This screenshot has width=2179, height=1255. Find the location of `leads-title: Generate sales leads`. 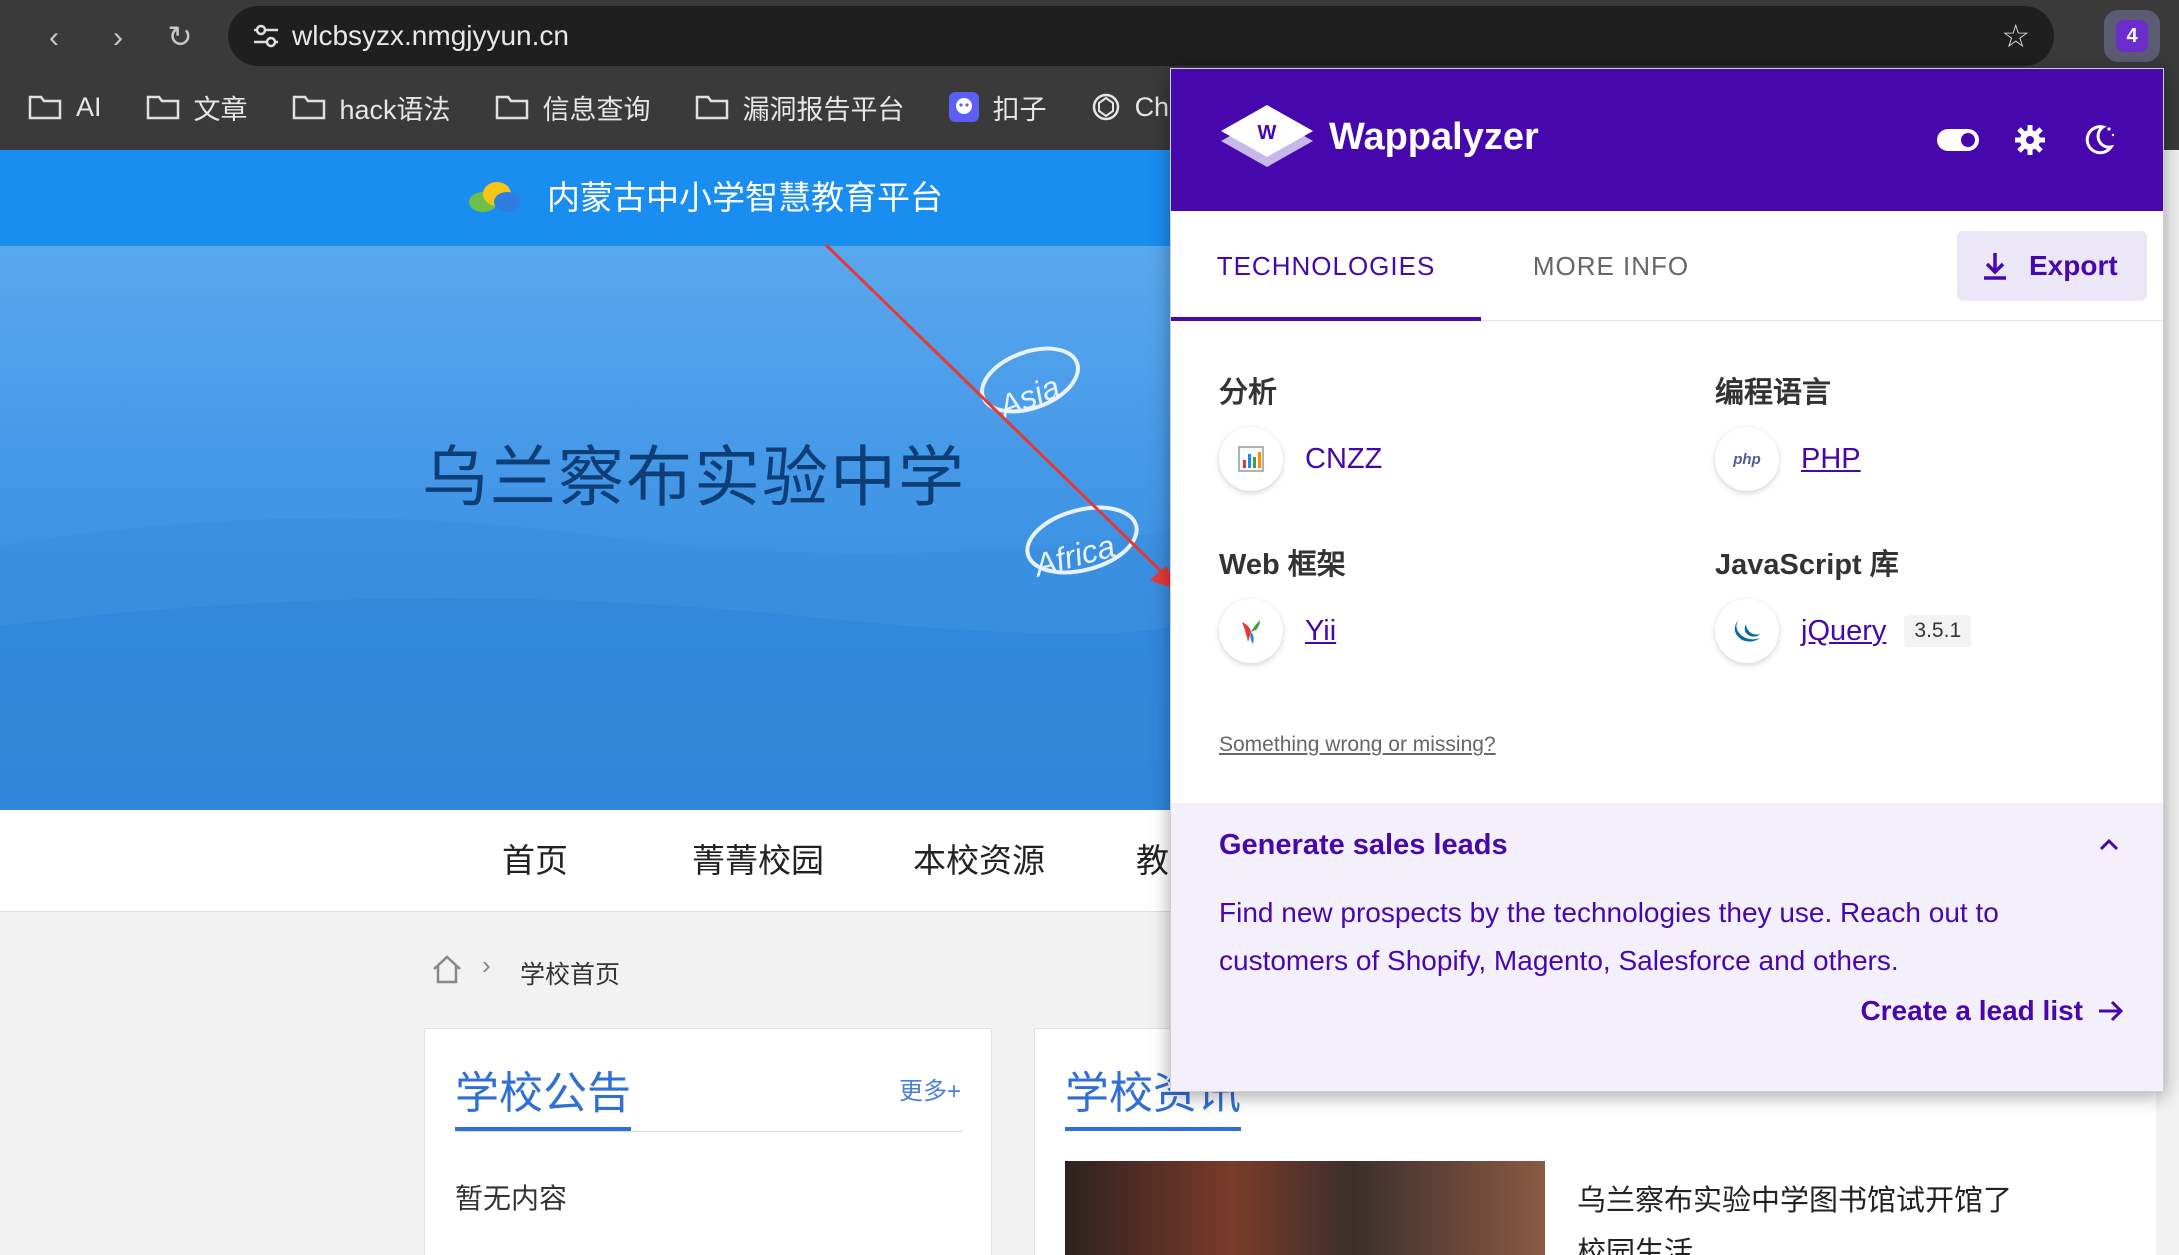

leads-title: Generate sales leads is located at coordinates (1363, 845).